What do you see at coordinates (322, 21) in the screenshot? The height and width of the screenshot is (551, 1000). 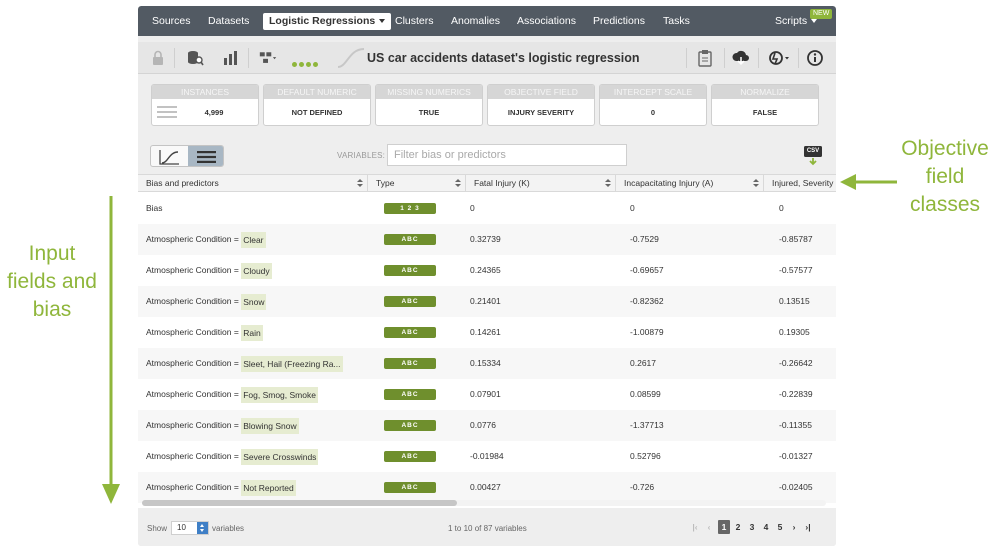 I see `nav-logistic-regressions-label: Logistic Regressions` at bounding box center [322, 21].